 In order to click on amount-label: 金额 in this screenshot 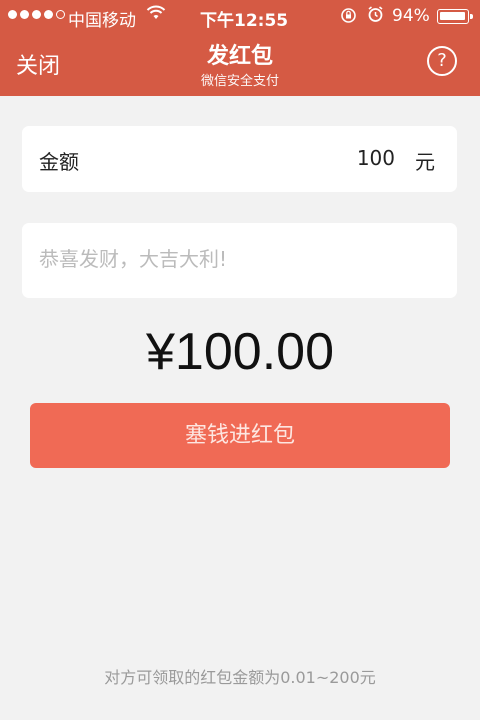, I will do `click(59, 162)`.